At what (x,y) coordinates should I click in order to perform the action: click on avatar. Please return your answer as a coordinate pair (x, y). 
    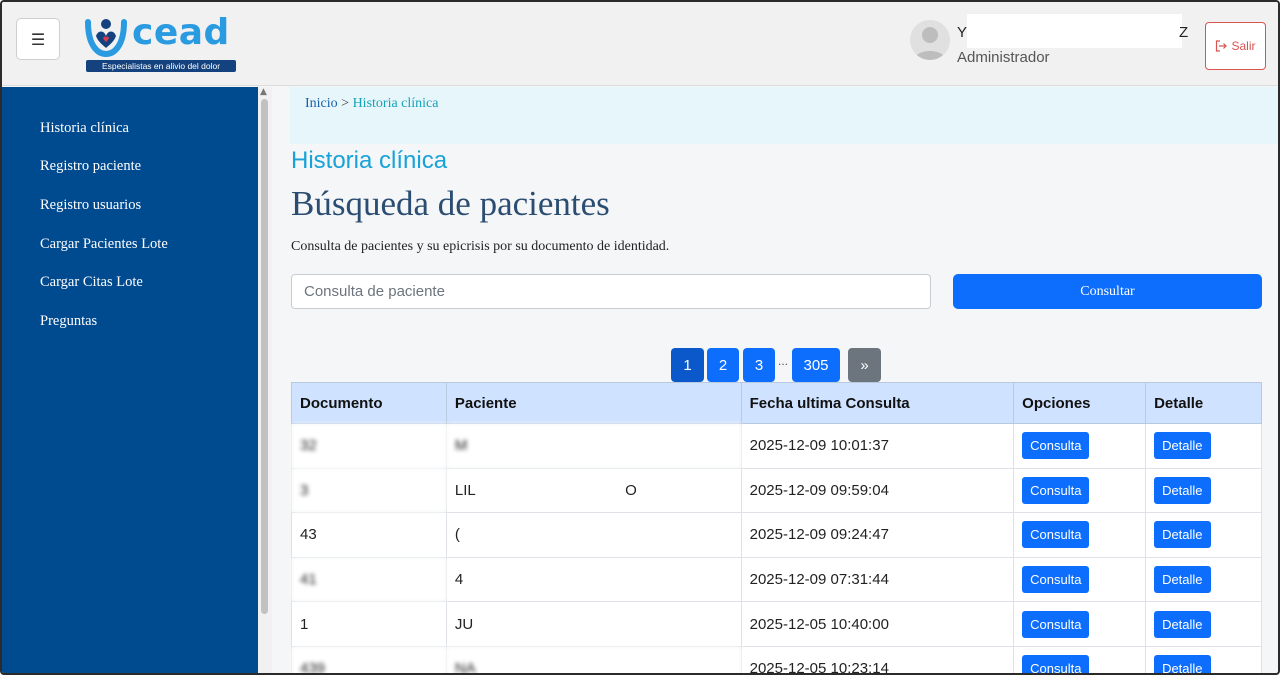
    Looking at the image, I should click on (930, 40).